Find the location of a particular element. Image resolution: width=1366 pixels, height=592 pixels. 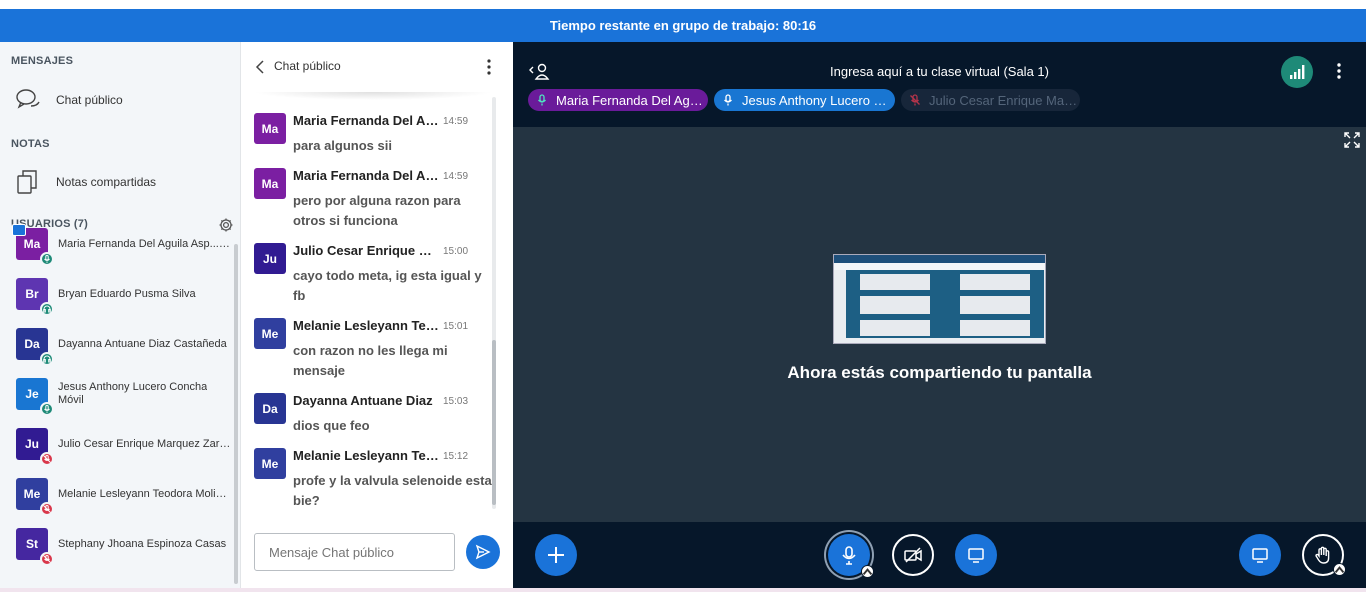

user-list-item: St Stephany Jhoana Espinoza Casas is located at coordinates (126, 546).